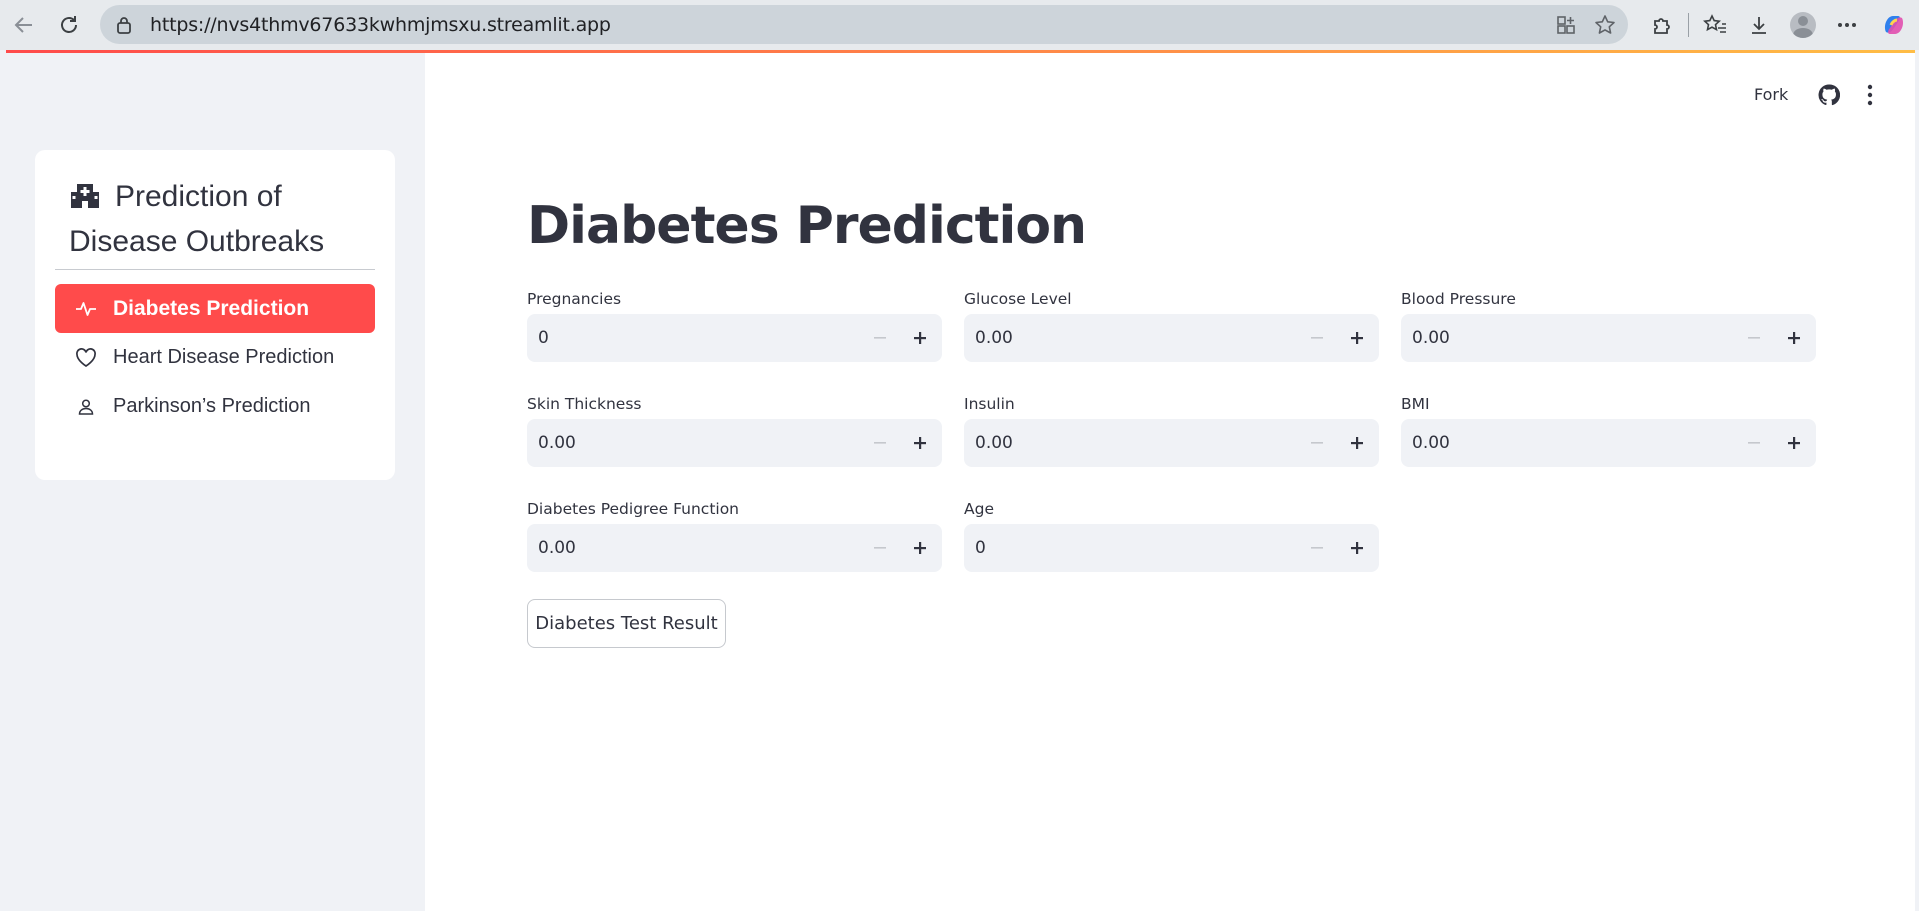  What do you see at coordinates (1018, 299) in the screenshot?
I see `field-label: Glucose Level` at bounding box center [1018, 299].